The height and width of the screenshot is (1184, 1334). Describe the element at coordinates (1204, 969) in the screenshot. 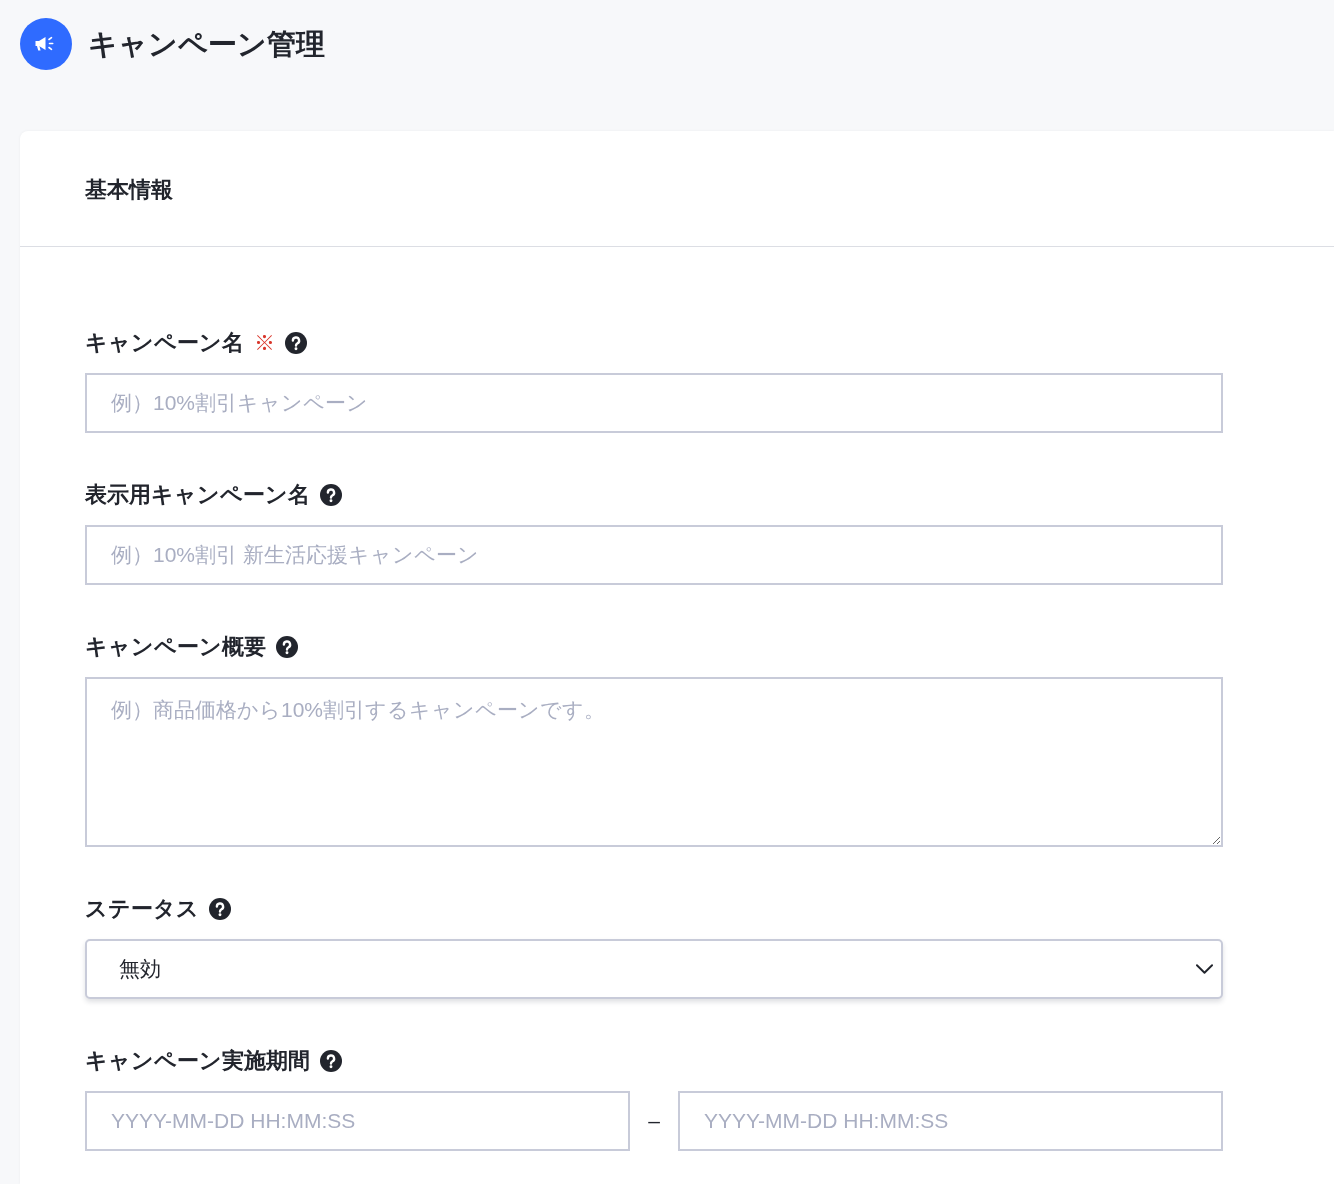

I see `chevron-down-icon` at that location.